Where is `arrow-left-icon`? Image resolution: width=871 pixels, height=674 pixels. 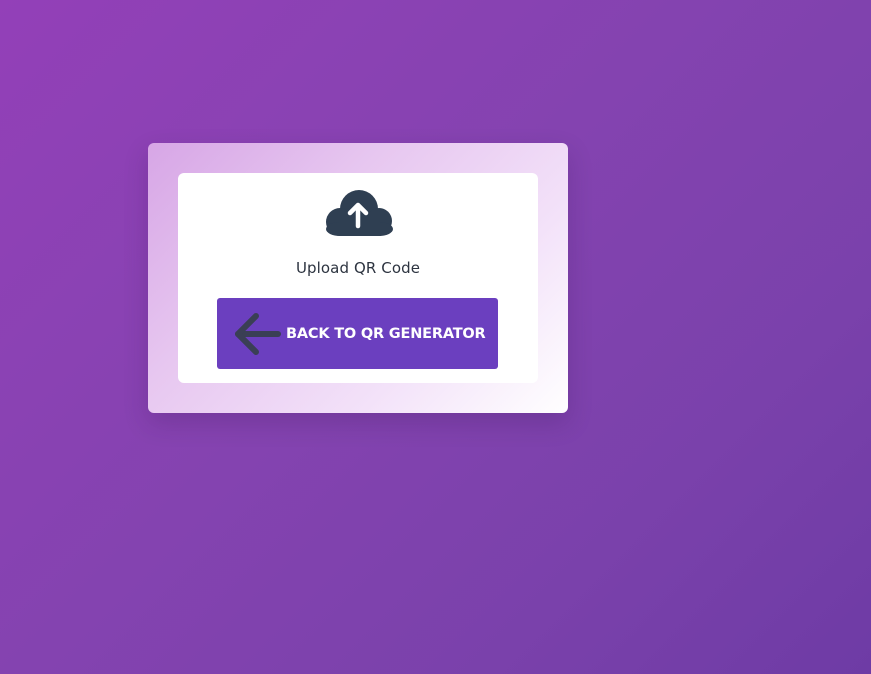
arrow-left-icon is located at coordinates (258, 333).